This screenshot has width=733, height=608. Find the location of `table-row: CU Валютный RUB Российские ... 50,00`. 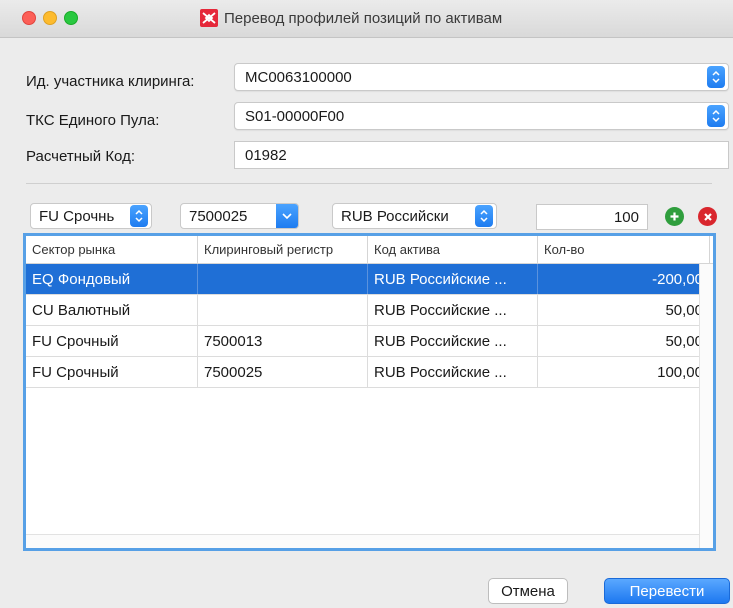

table-row: CU Валютный RUB Российские ... 50,00 is located at coordinates (369, 310).